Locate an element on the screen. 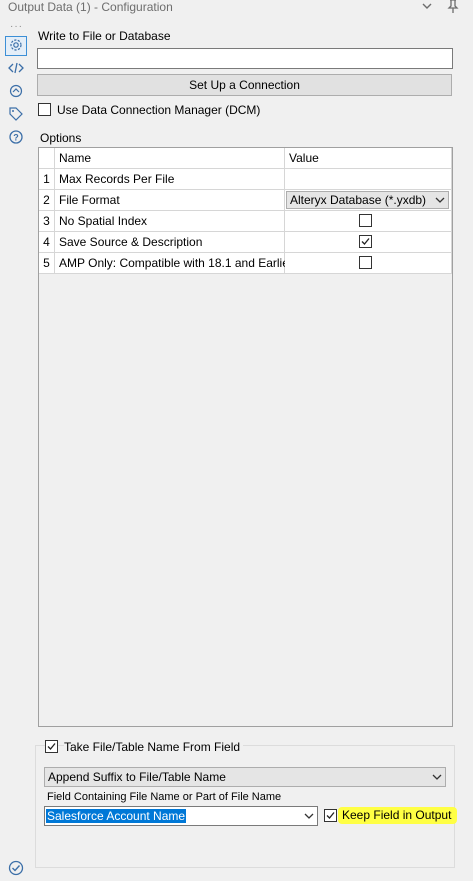 This screenshot has height=881, width=473. field-select: Salesforce Account Name is located at coordinates (181, 816).